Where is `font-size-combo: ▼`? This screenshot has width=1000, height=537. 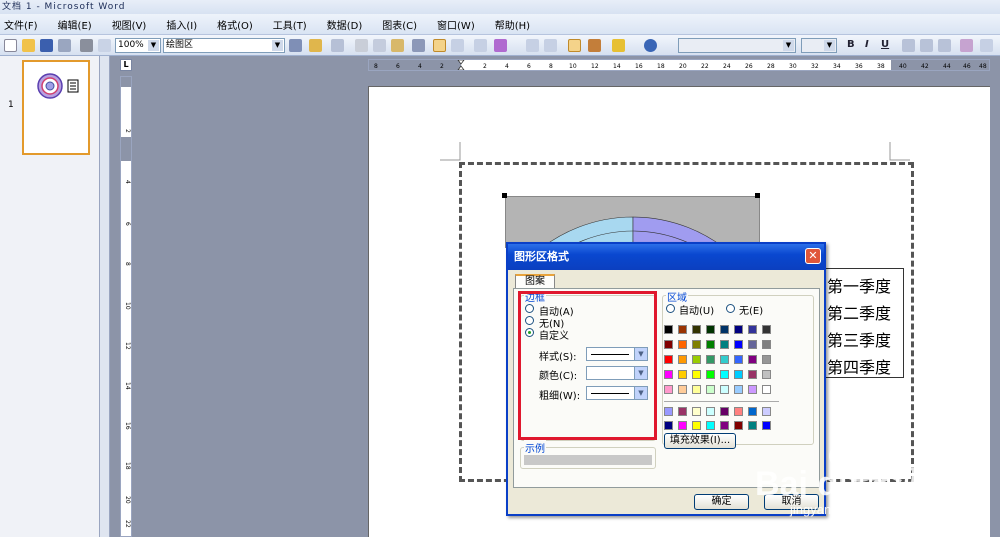
font-size-combo: ▼ is located at coordinates (819, 45).